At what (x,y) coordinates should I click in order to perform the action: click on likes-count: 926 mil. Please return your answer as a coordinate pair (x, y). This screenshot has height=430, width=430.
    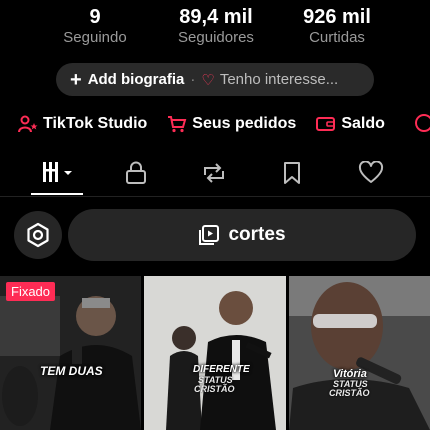
    Looking at the image, I should click on (337, 17).